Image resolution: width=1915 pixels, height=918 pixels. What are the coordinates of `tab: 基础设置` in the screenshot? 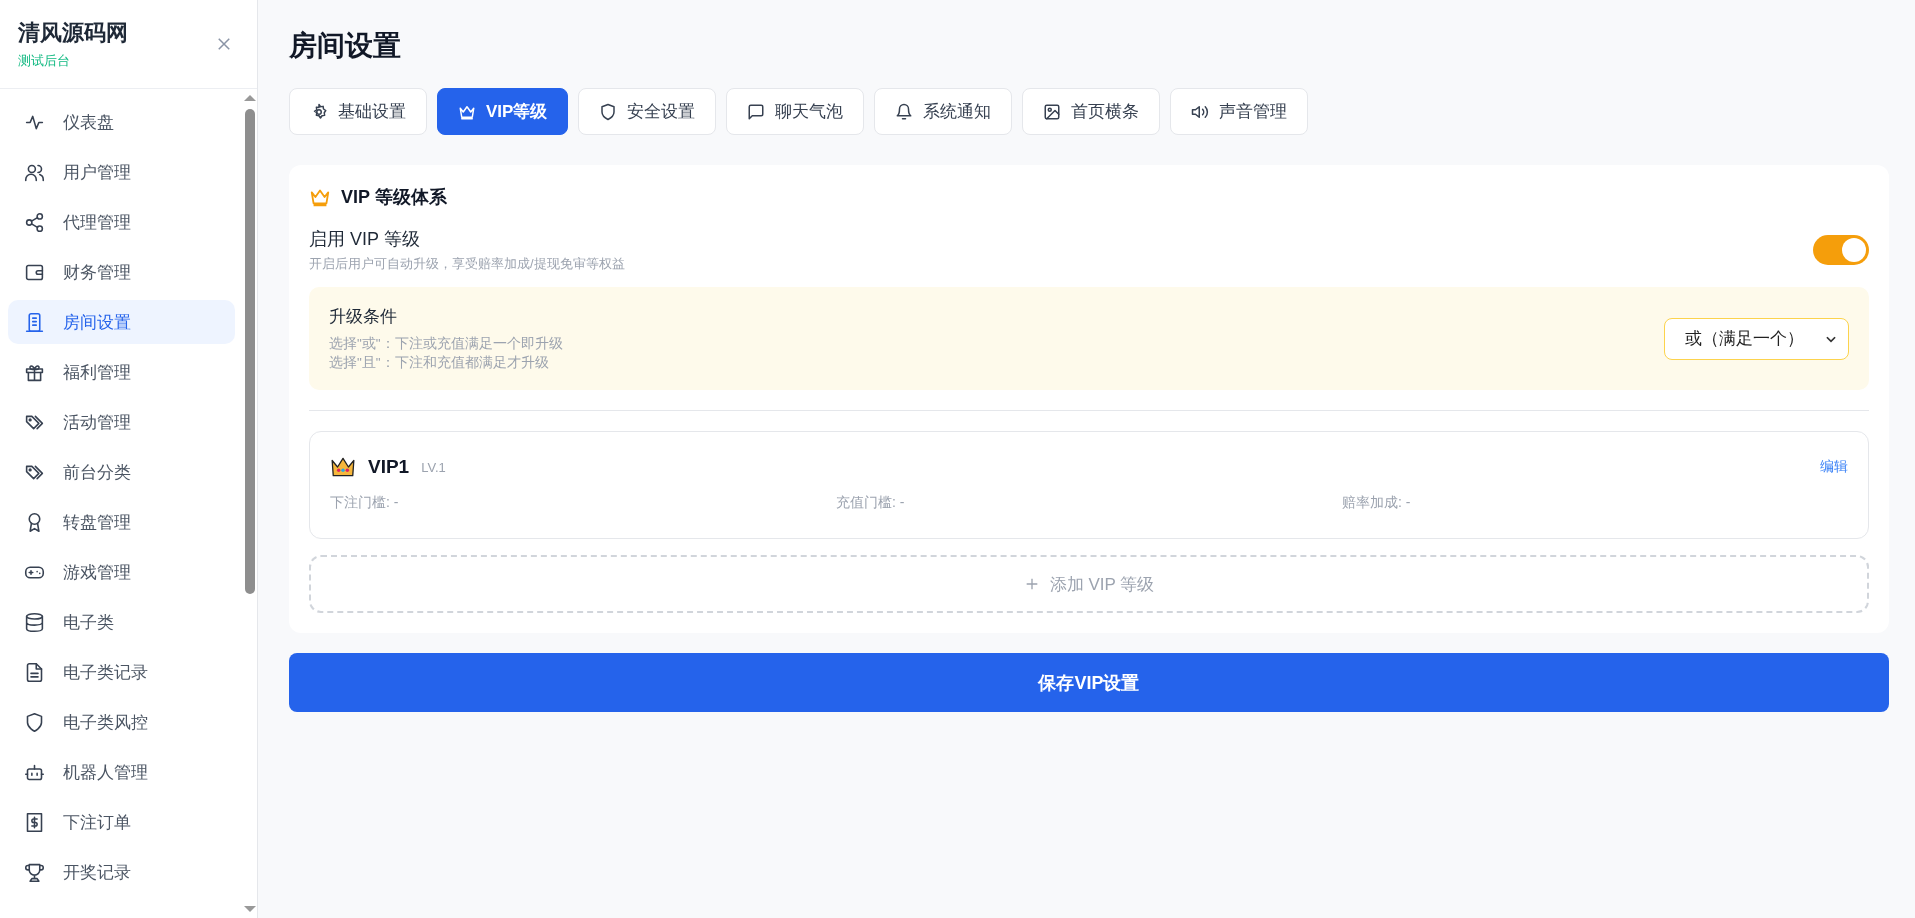 It's located at (358, 111).